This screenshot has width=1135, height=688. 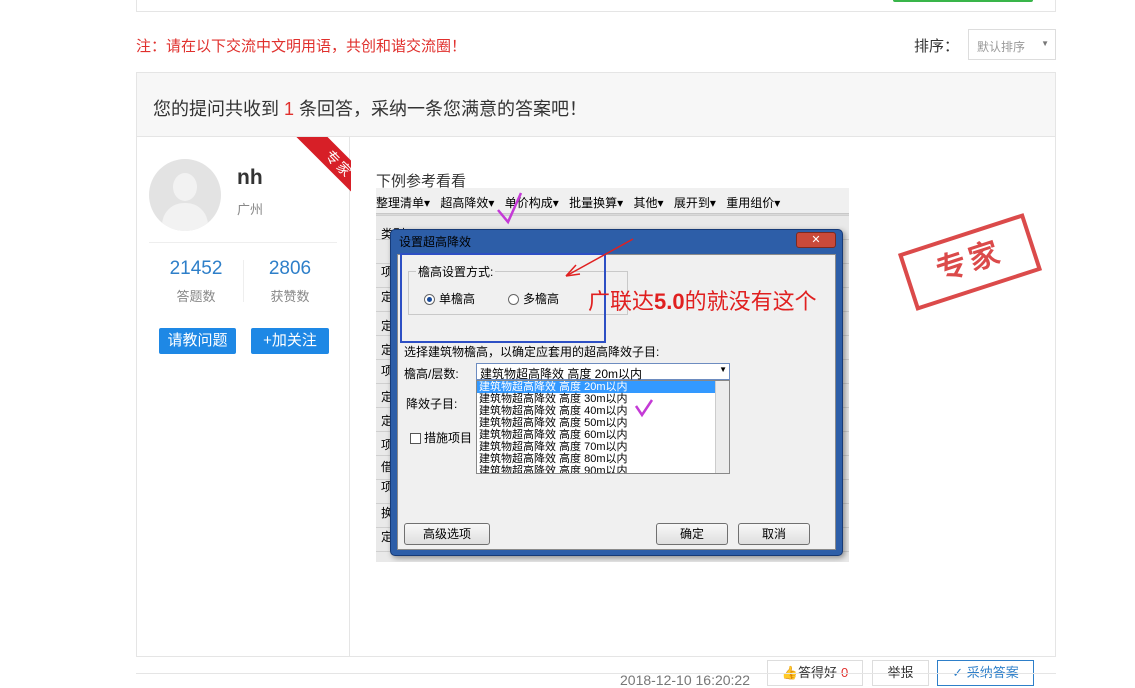 I want to click on answers-label: 答题数, so click(x=196, y=296).